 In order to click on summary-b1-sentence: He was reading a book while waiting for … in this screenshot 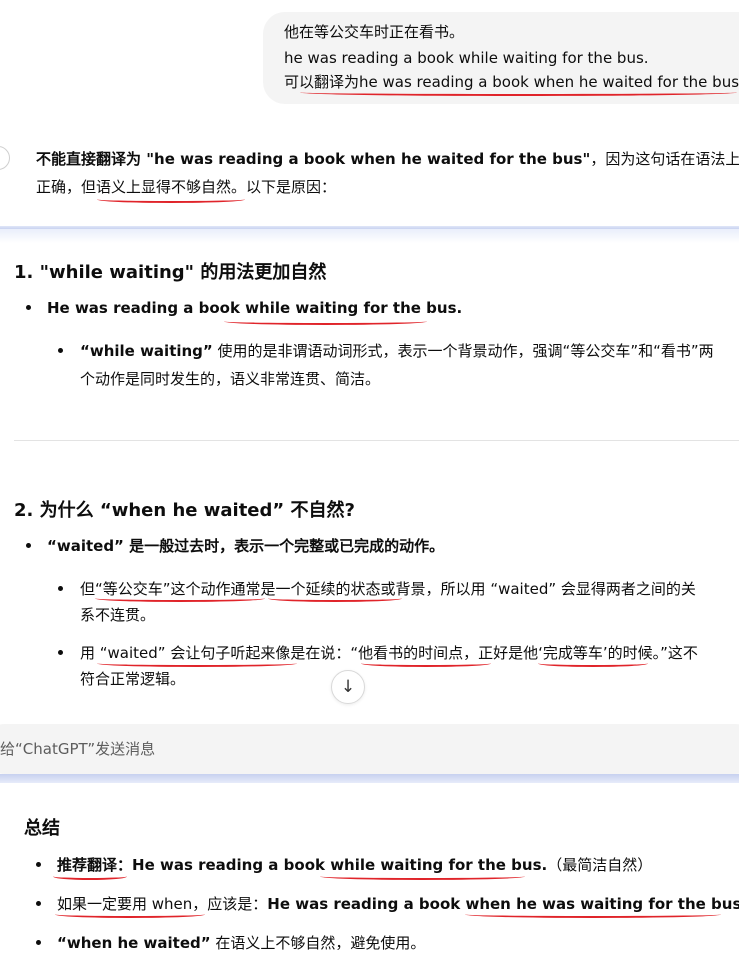, I will do `click(340, 865)`.